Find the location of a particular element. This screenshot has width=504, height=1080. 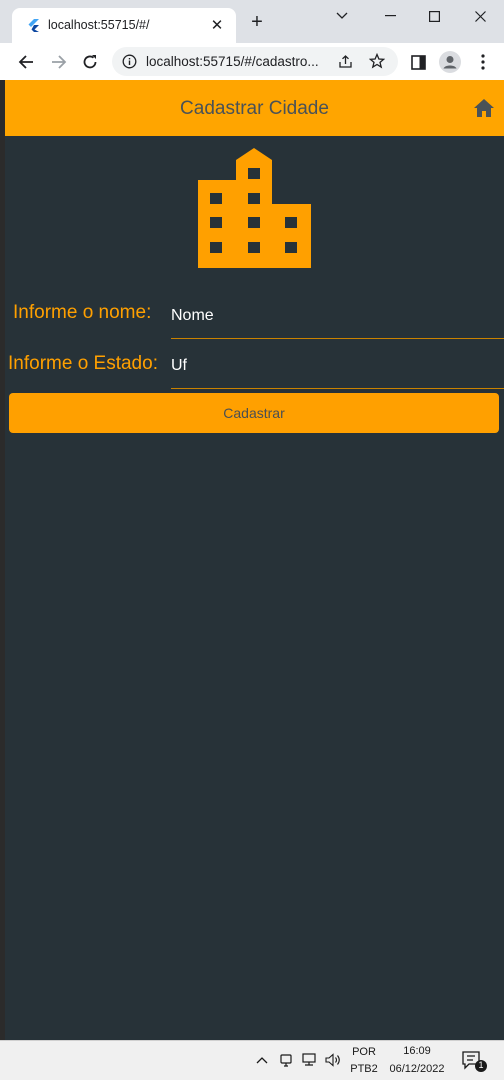

tab-close-button: ✕ is located at coordinates (217, 25).